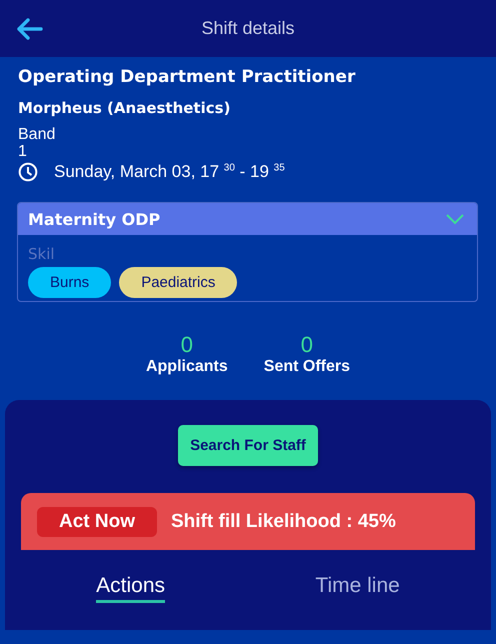 Image resolution: width=496 pixels, height=644 pixels. What do you see at coordinates (70, 282) in the screenshot?
I see `skill-chip: Burns` at bounding box center [70, 282].